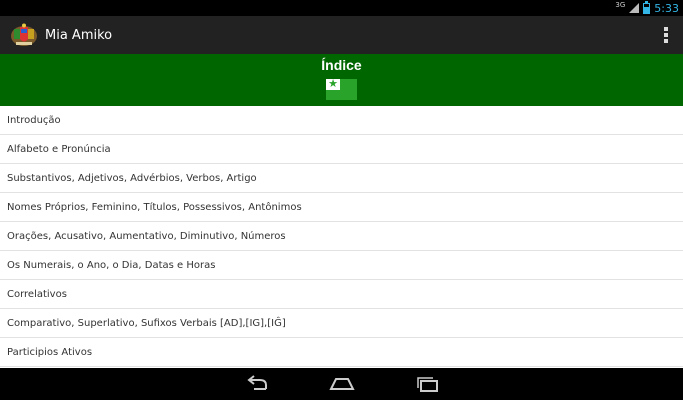 The height and width of the screenshot is (400, 683). I want to click on action-bar: Mia Amiko, so click(341, 35).